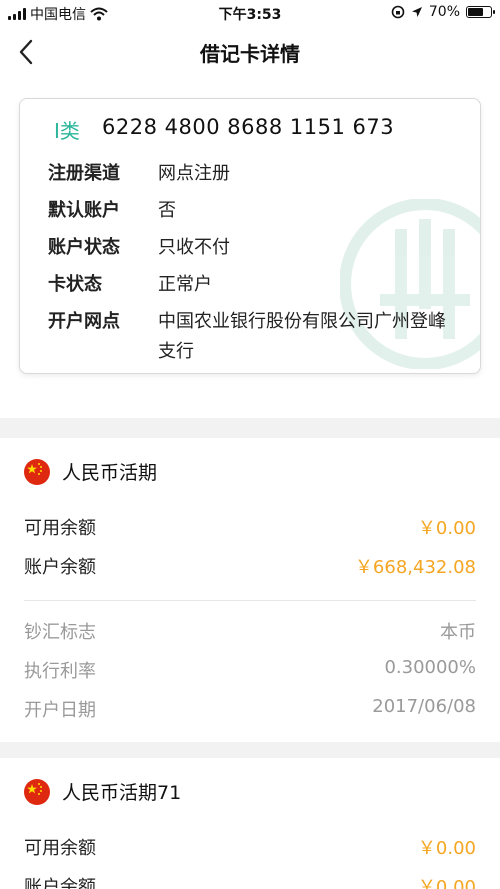 This screenshot has width=500, height=889. What do you see at coordinates (60, 632) in the screenshot?
I see `row-label: 钞汇标志` at bounding box center [60, 632].